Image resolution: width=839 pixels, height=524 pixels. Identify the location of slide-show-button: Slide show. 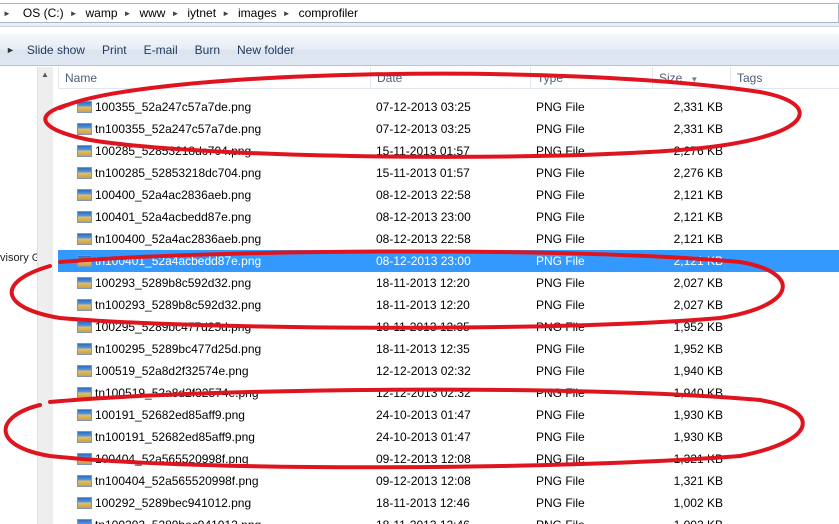
(56, 50).